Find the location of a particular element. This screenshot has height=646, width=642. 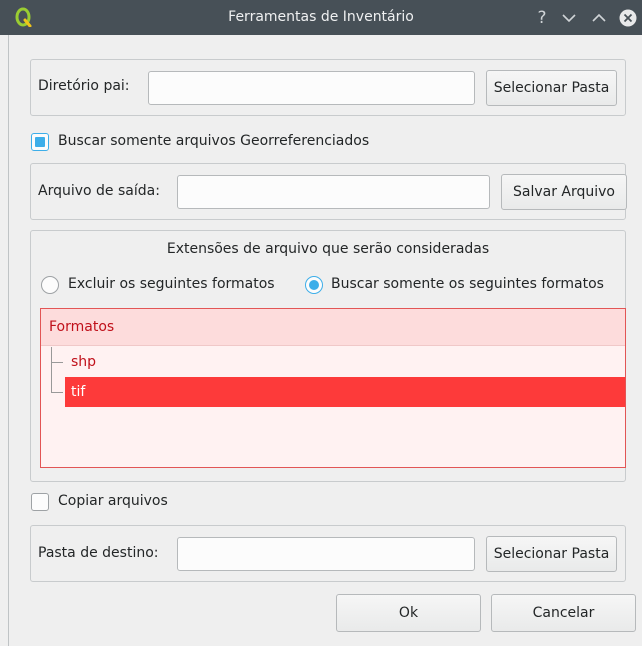

copy-files-checkbox is located at coordinates (40, 502).